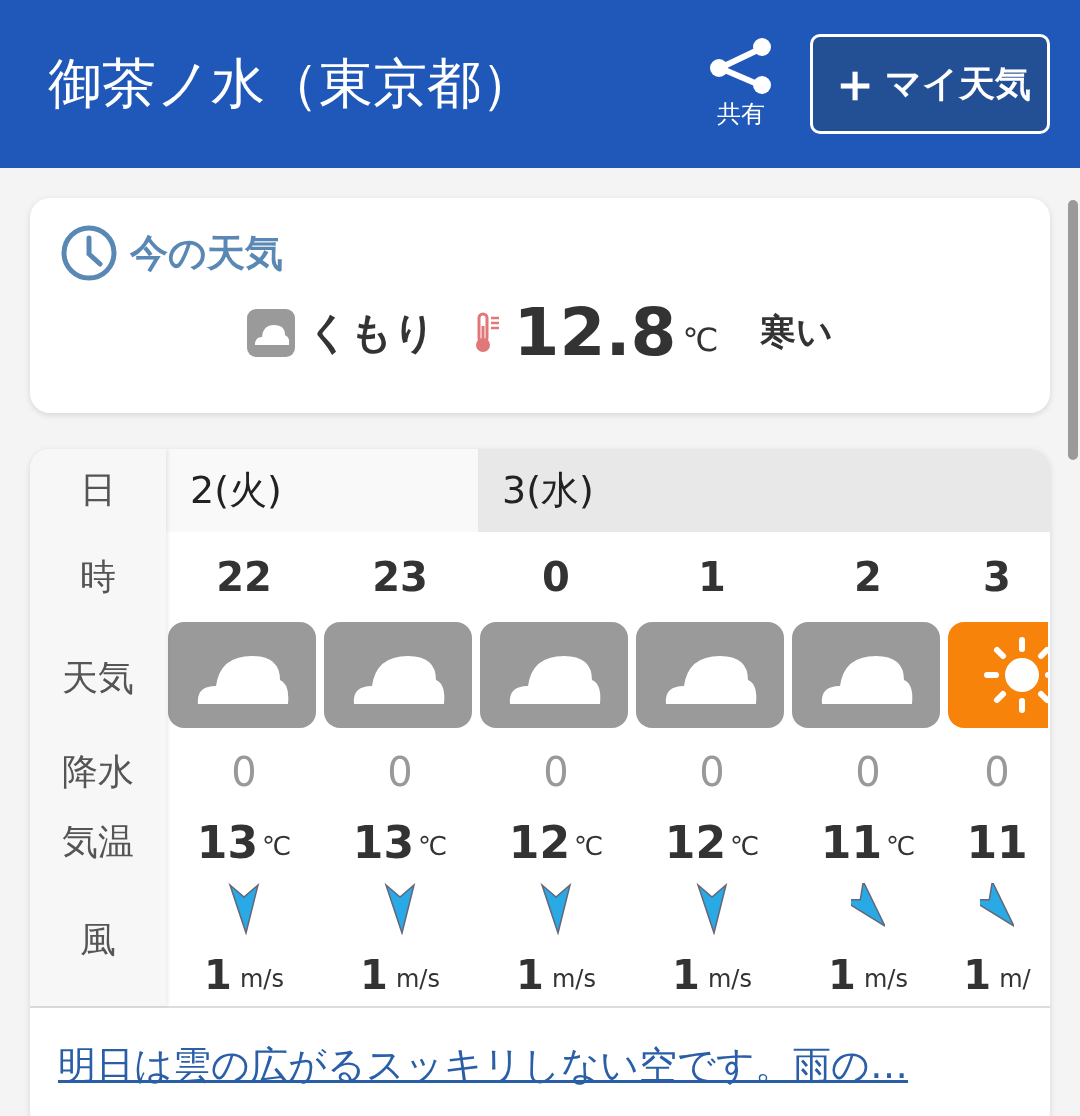 The width and height of the screenshot is (1080, 1116). I want to click on hour-label: 23, so click(400, 577).